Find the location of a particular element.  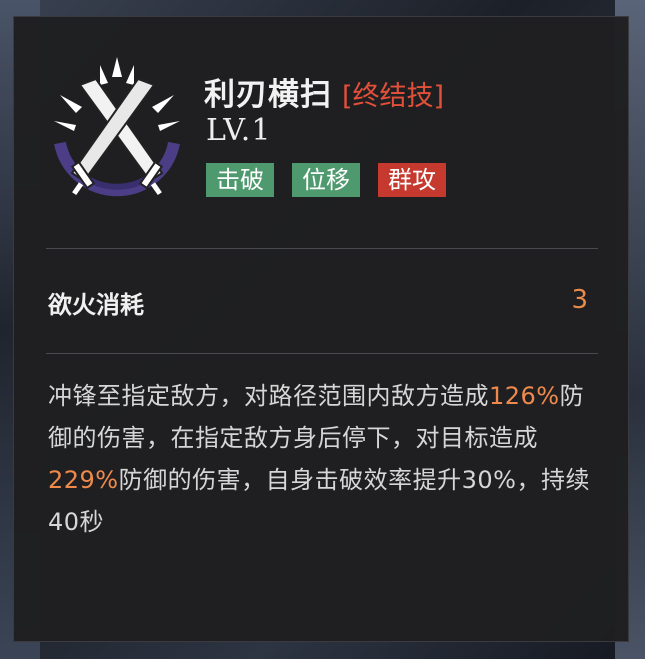

desc-text-3: 防御的伤害，自身击破效率提升30%，持续40秒 is located at coordinates (319, 501).